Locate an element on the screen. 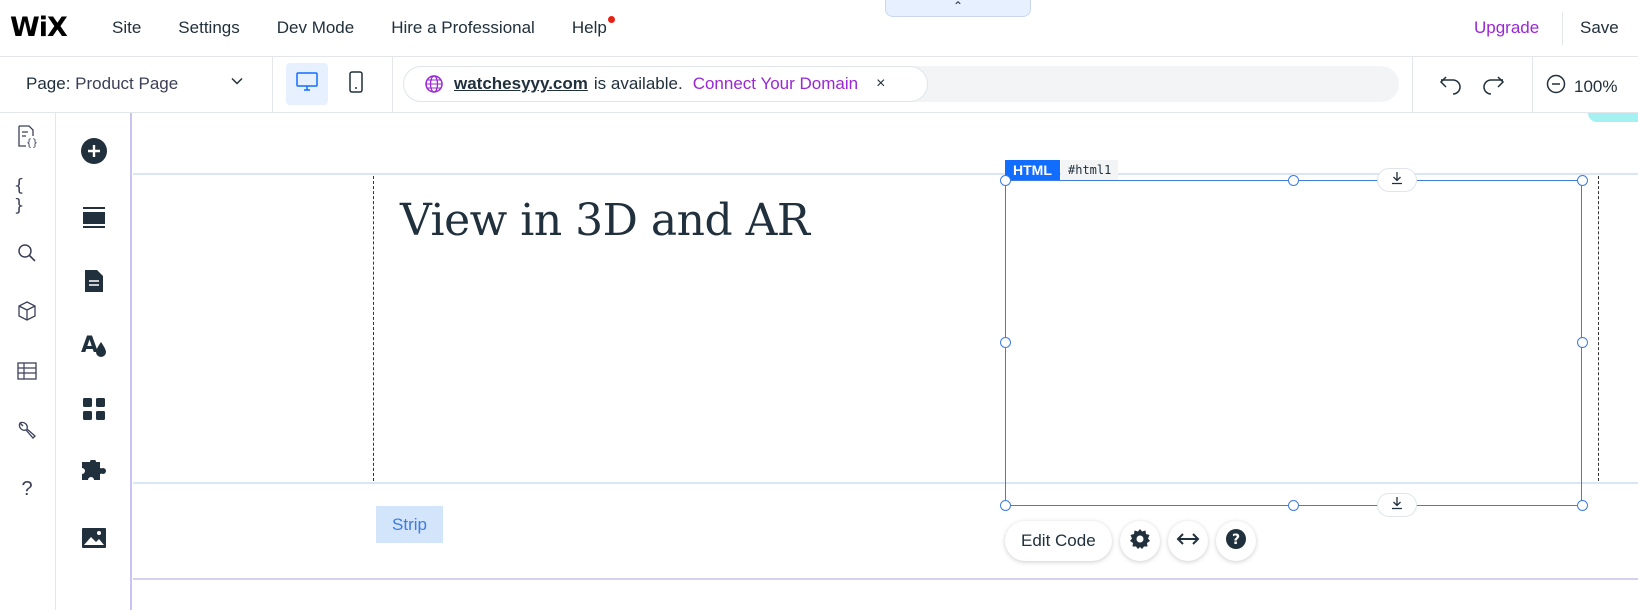  desktop-view-button is located at coordinates (307, 84).